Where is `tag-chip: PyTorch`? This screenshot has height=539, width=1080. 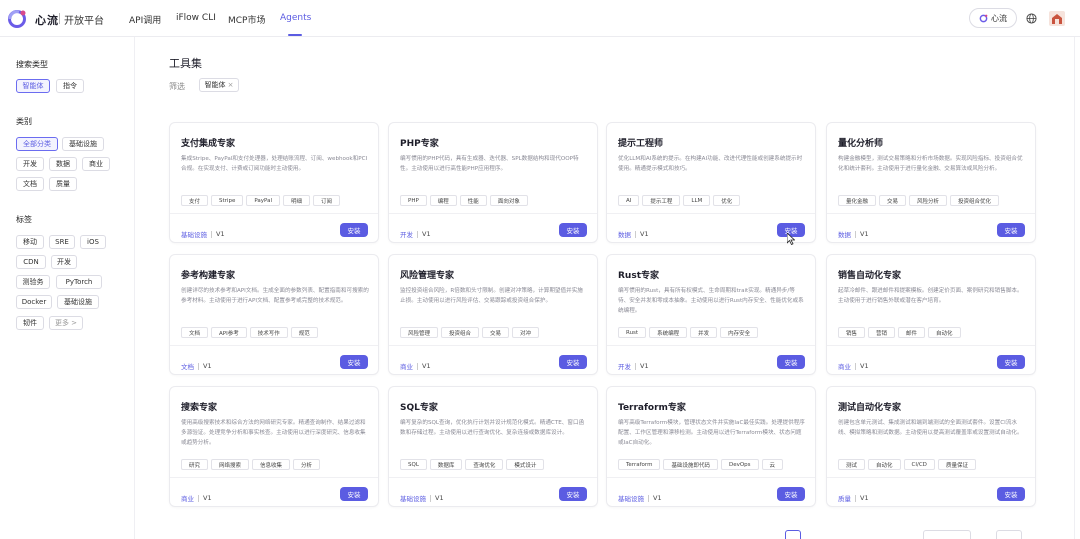 tag-chip: PyTorch is located at coordinates (79, 282).